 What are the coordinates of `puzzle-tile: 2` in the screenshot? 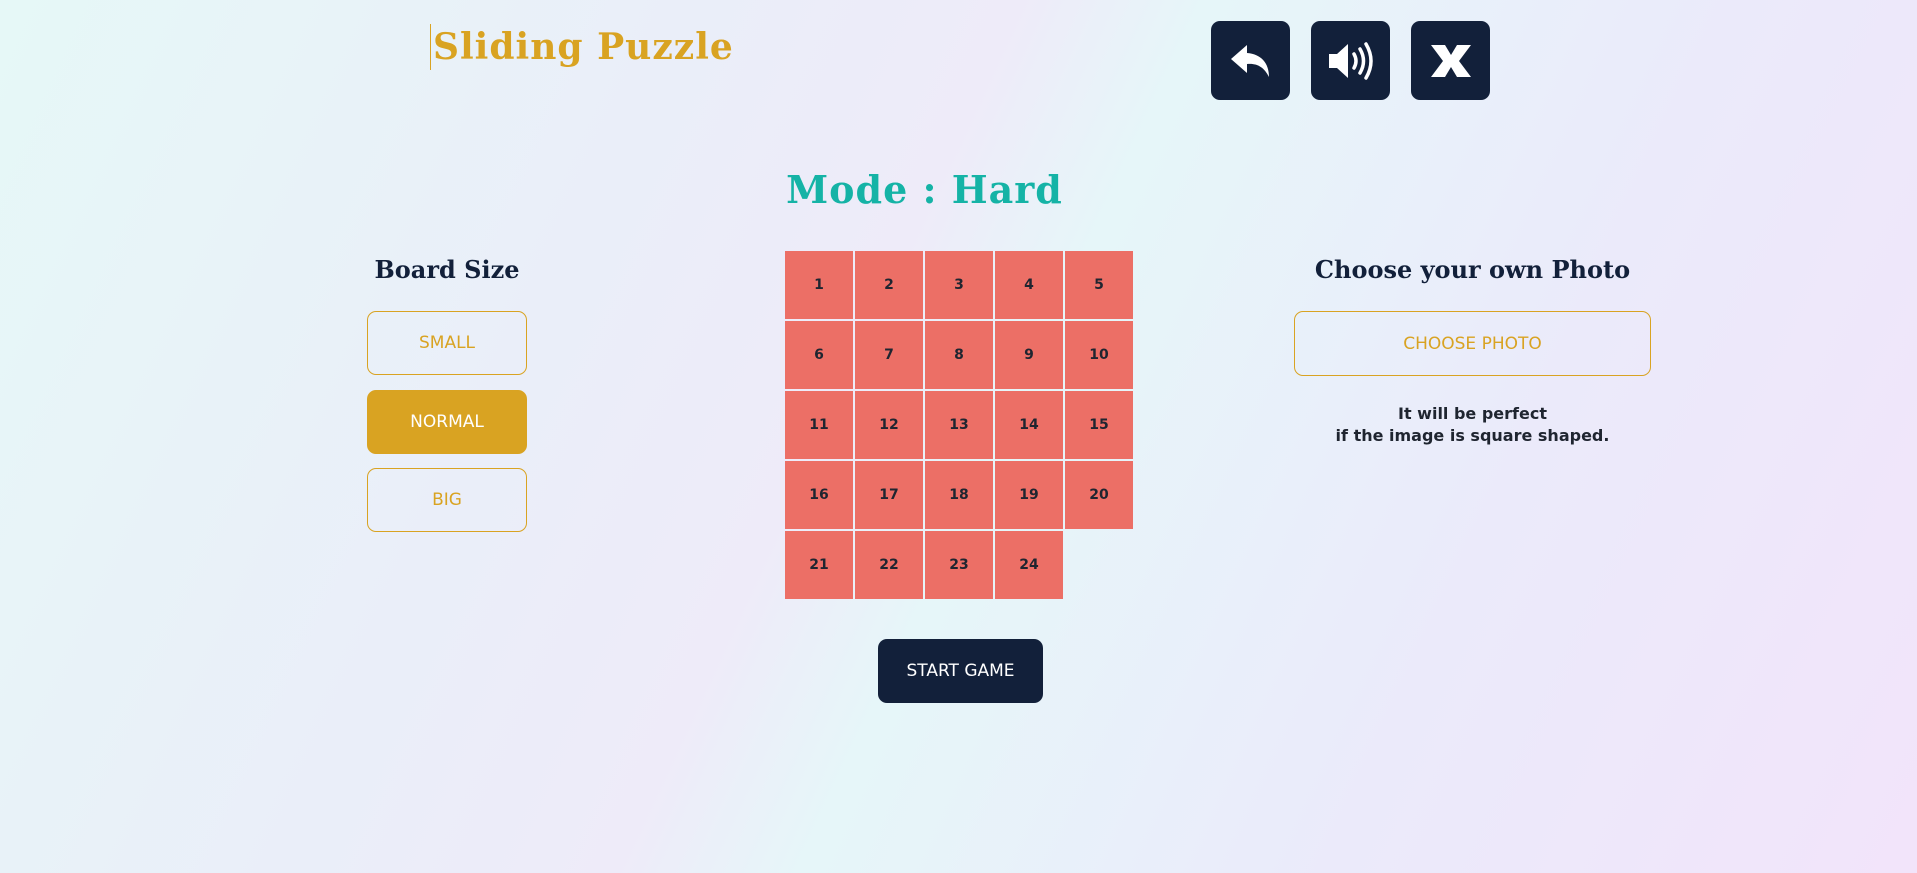 It's located at (889, 285).